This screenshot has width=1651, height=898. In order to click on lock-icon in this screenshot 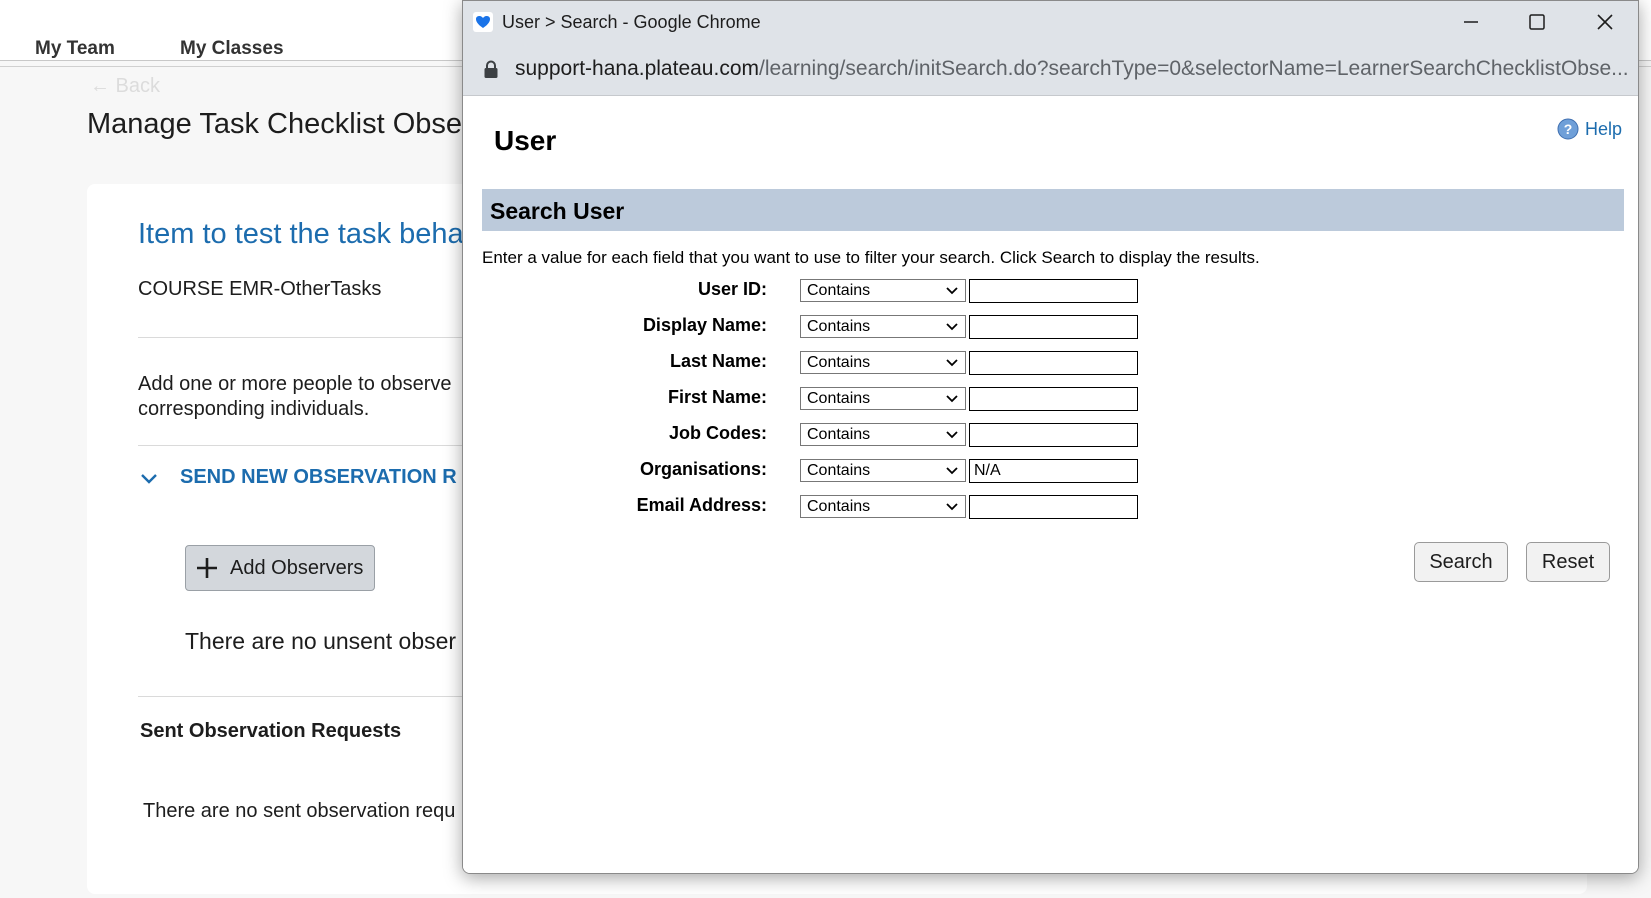, I will do `click(491, 69)`.